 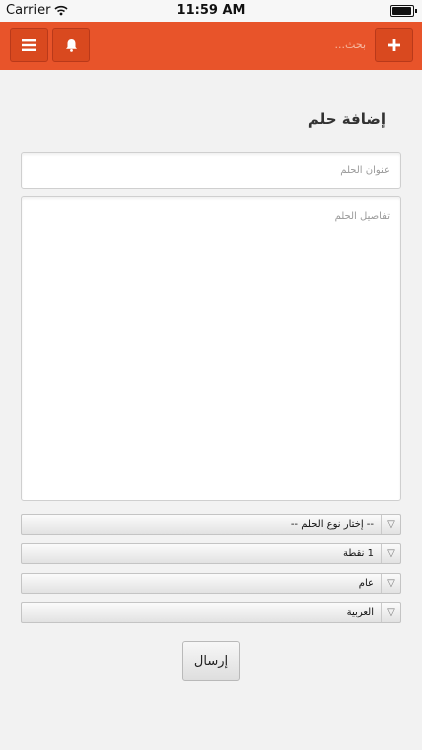 What do you see at coordinates (366, 583) in the screenshot?
I see `visibility-value: عام` at bounding box center [366, 583].